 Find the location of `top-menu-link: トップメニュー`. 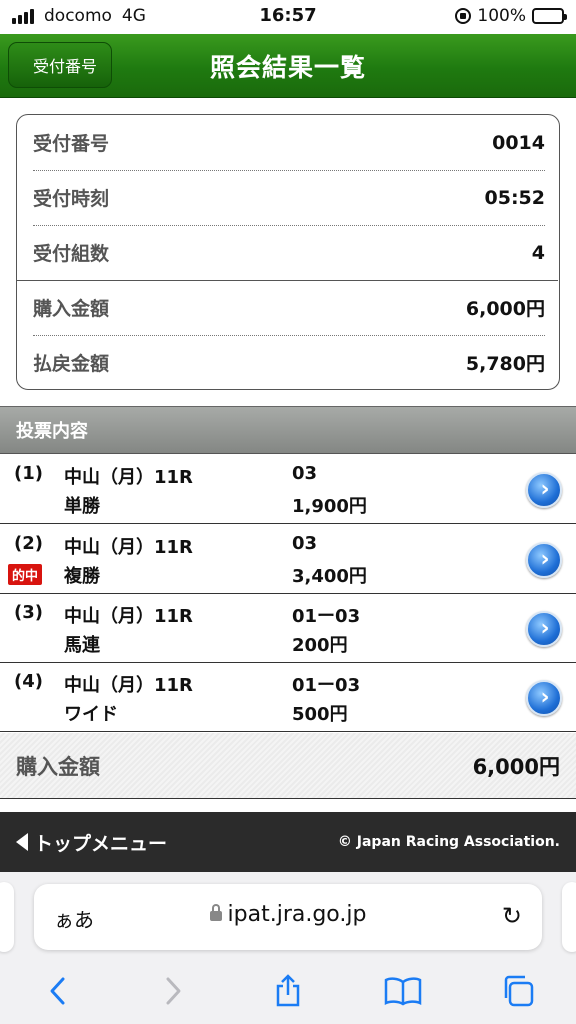

top-menu-link: トップメニュー is located at coordinates (91, 842).